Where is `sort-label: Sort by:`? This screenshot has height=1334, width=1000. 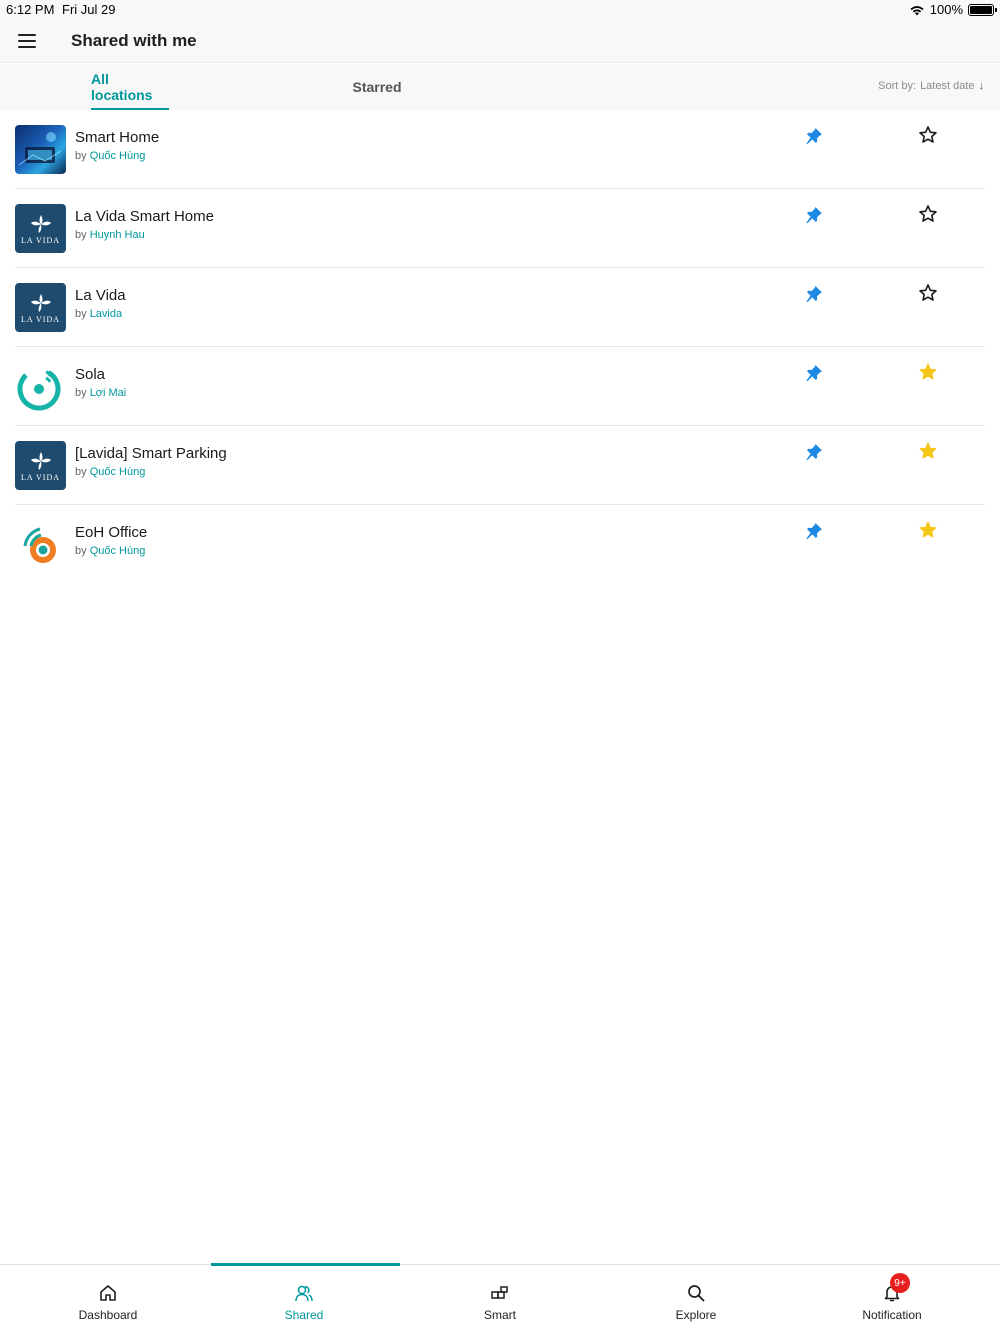
sort-label: Sort by: is located at coordinates (897, 86).